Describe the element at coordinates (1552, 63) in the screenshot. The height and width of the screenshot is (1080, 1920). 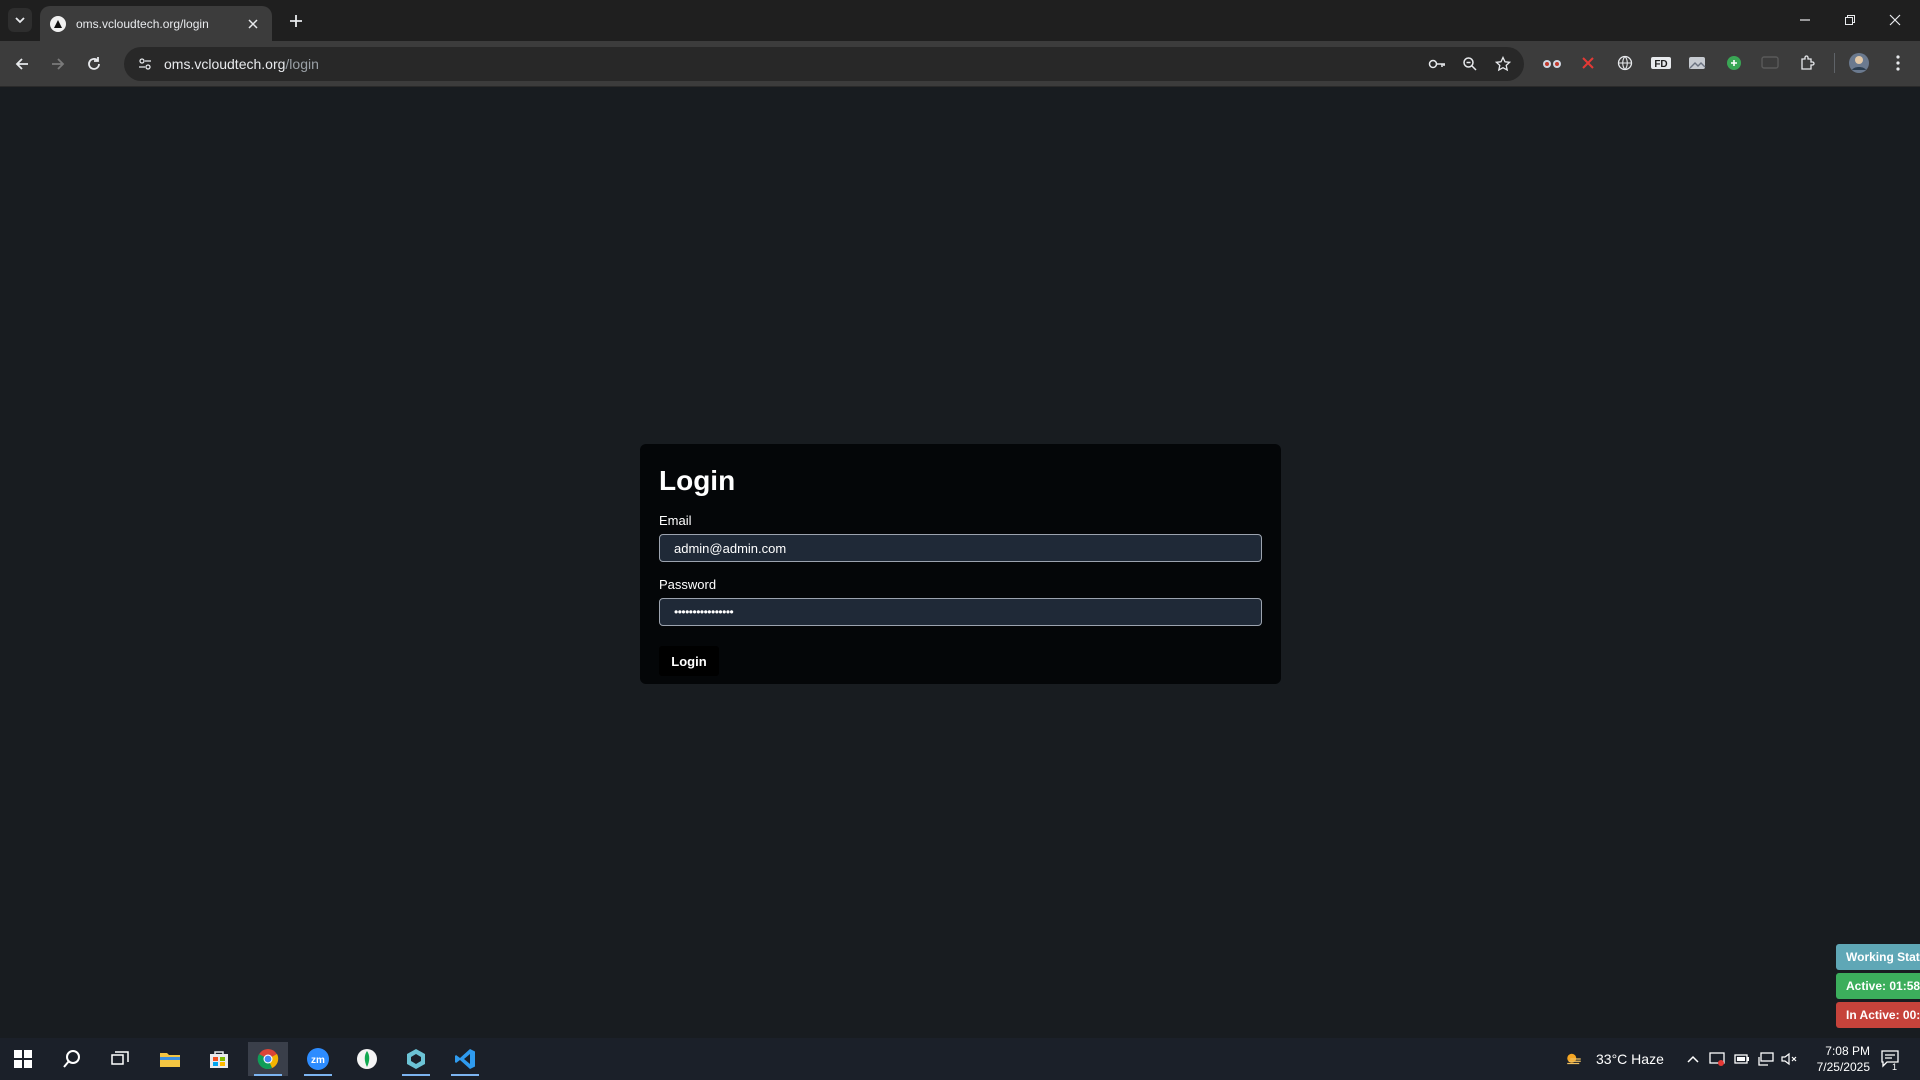
I see `glasses-extension-icon` at that location.